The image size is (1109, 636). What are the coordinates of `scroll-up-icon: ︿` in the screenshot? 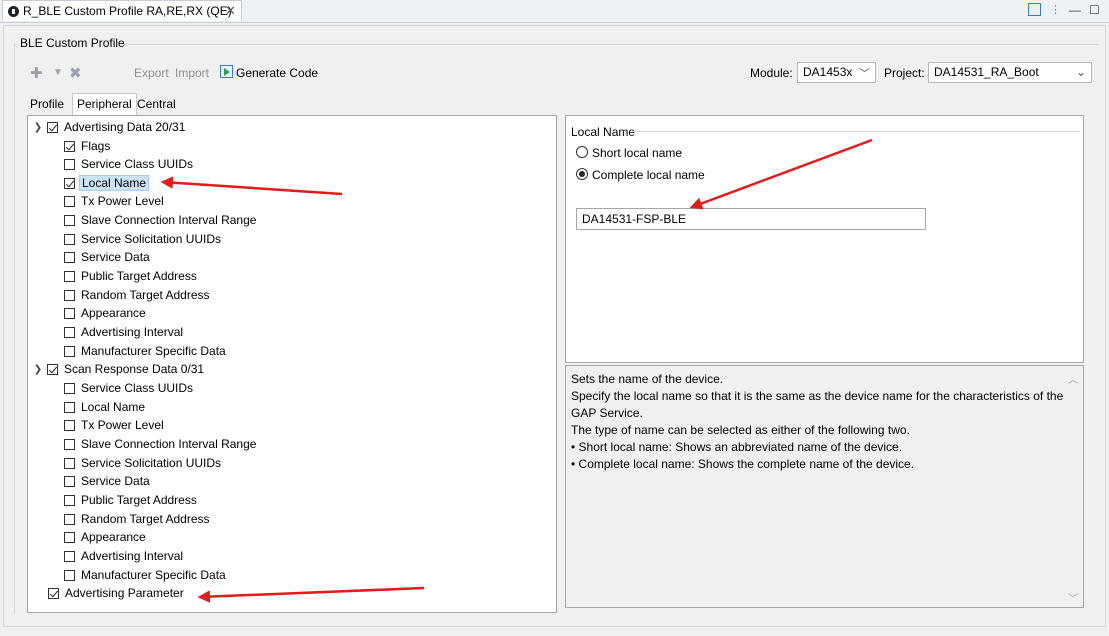 It's located at (1073, 378).